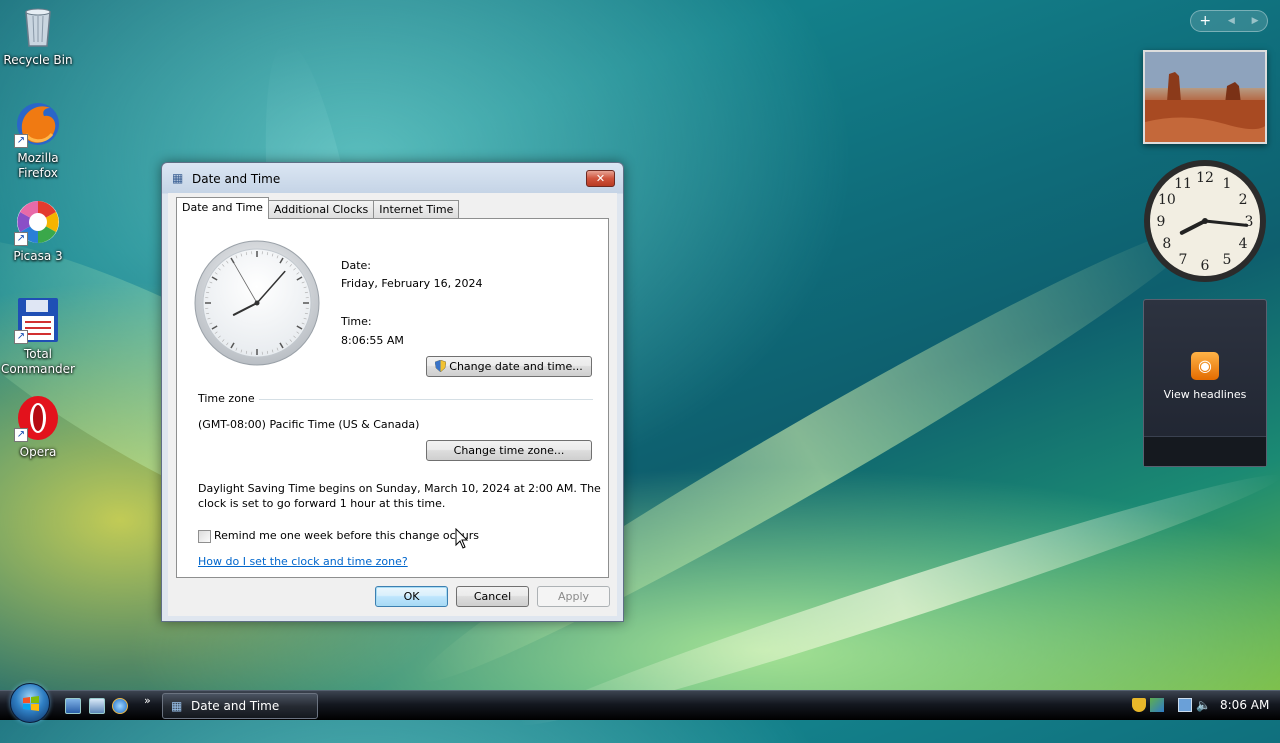 The width and height of the screenshot is (1280, 743). What do you see at coordinates (38, 26) in the screenshot?
I see `recycle-bin-icon` at bounding box center [38, 26].